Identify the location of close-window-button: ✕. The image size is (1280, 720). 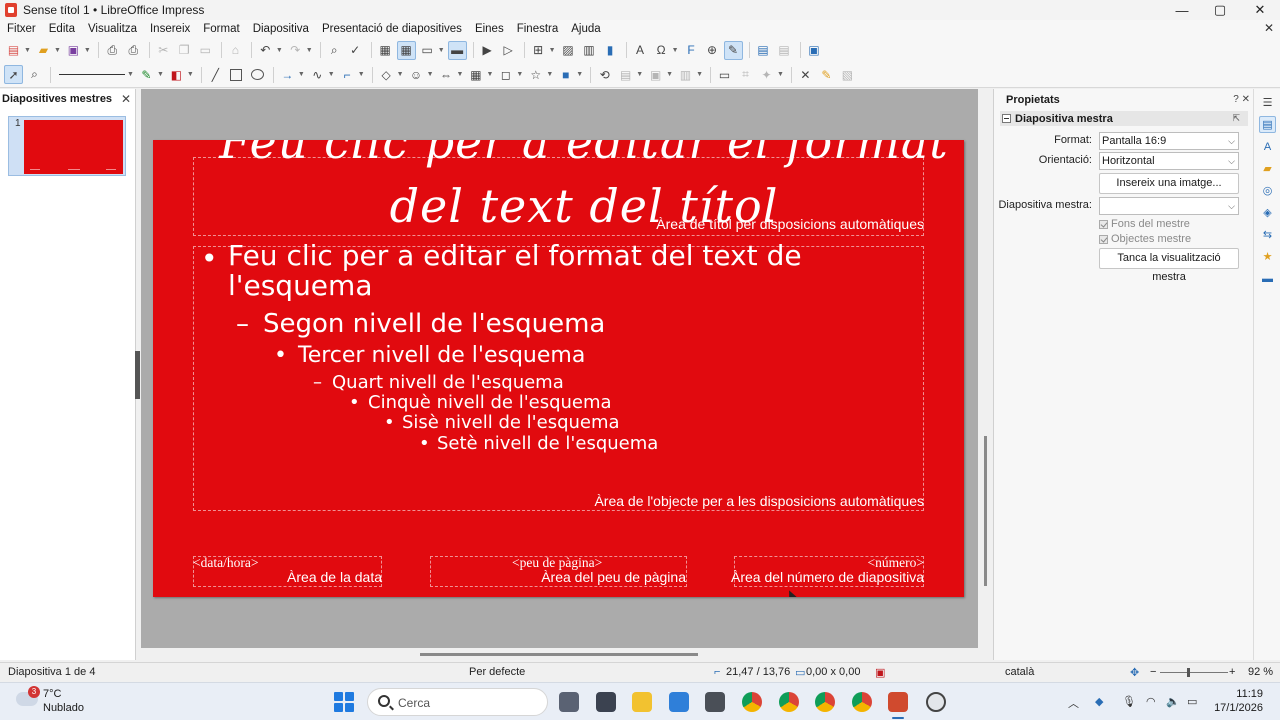
(1260, 10).